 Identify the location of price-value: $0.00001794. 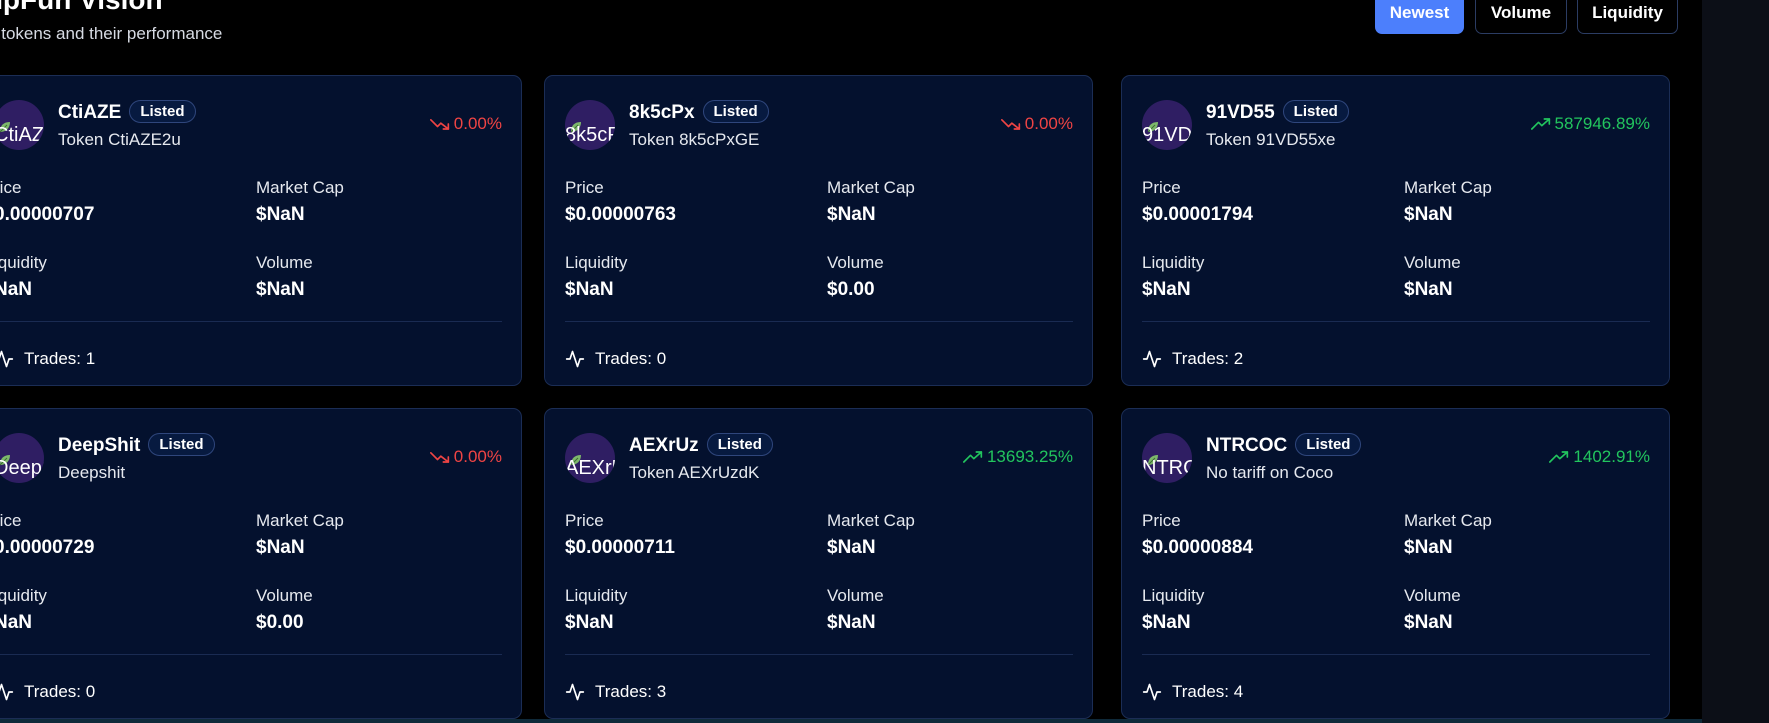
(1197, 214).